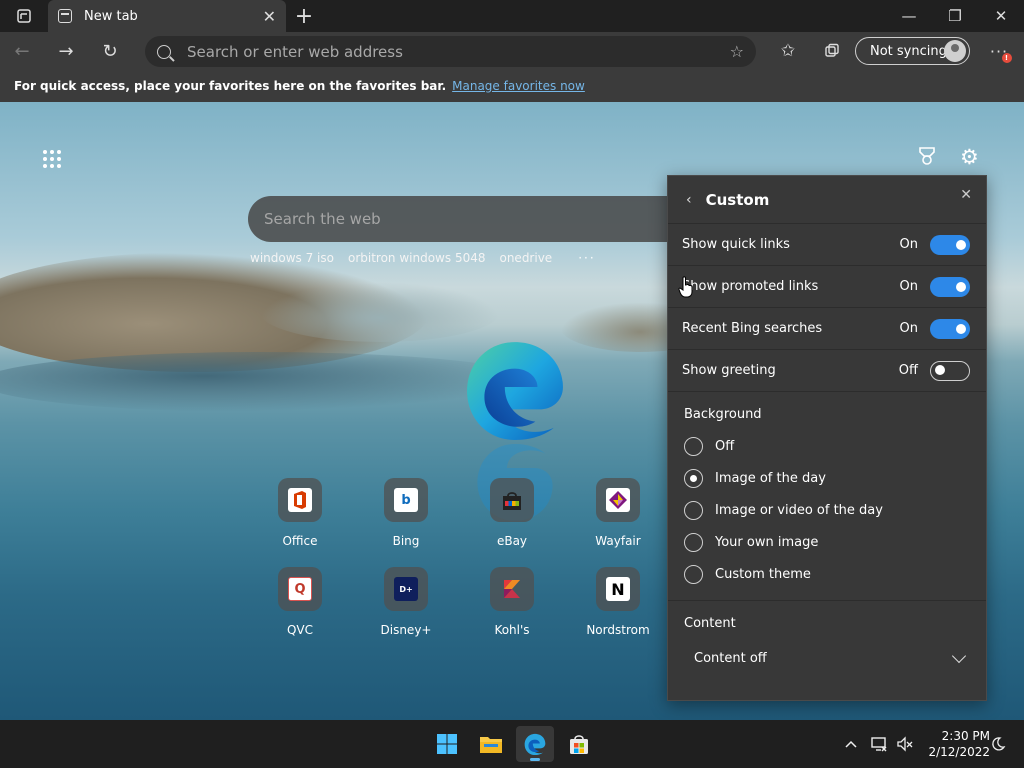 The height and width of the screenshot is (768, 1024). Describe the element at coordinates (512, 630) in the screenshot. I see `quick-link-label: Kohl's` at that location.